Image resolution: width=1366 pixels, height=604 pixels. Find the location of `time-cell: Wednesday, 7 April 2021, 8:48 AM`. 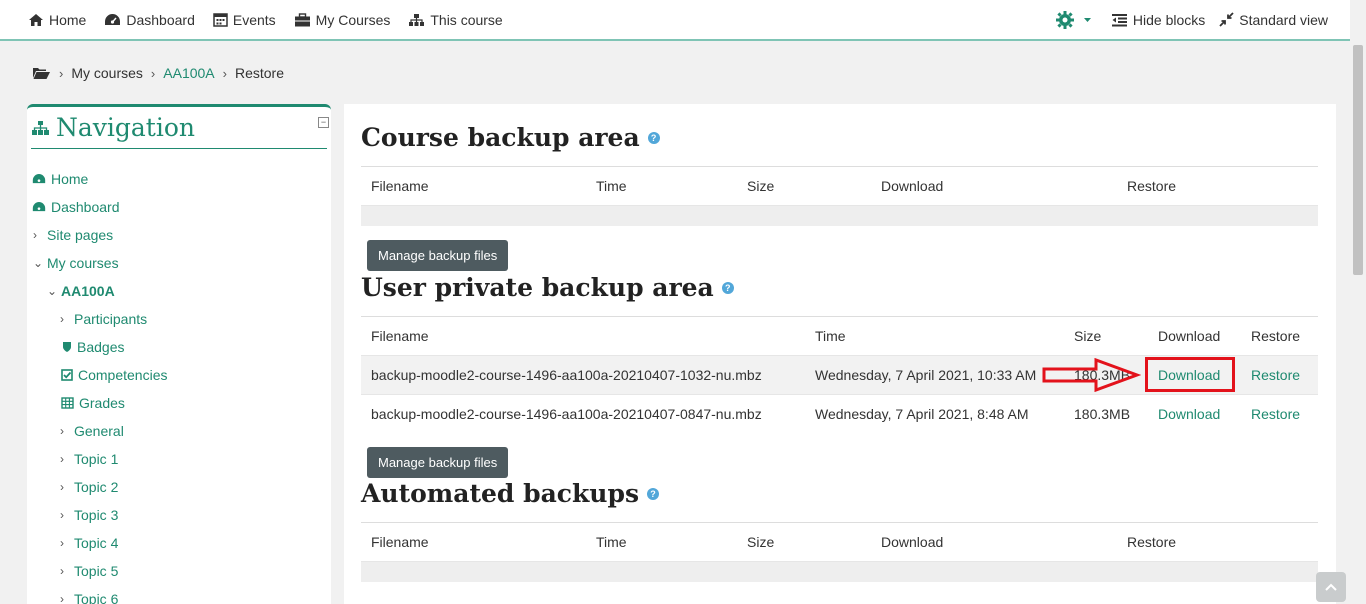

time-cell: Wednesday, 7 April 2021, 8:48 AM is located at coordinates (934, 414).